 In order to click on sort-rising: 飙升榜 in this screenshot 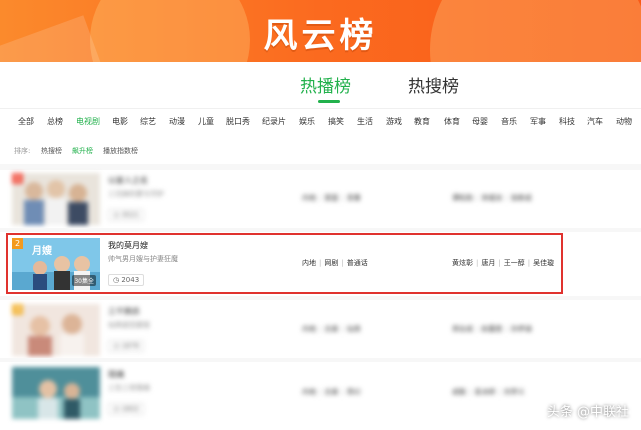, I will do `click(82, 151)`.